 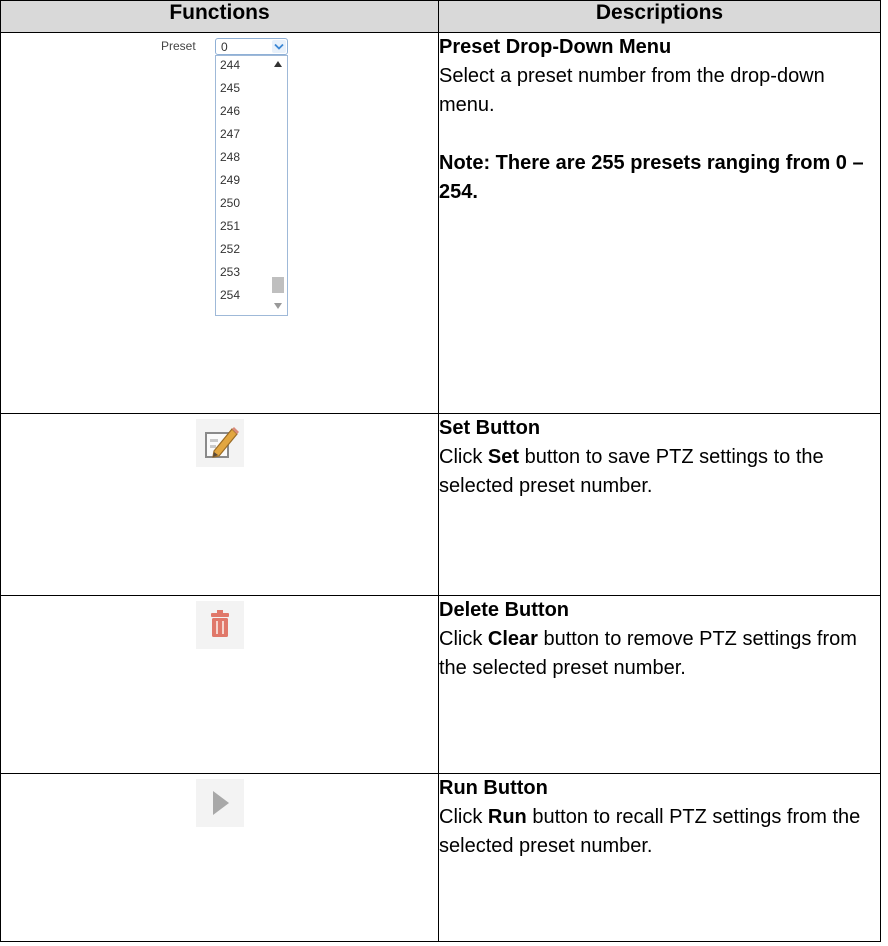 I want to click on list-item: 244, so click(x=230, y=65).